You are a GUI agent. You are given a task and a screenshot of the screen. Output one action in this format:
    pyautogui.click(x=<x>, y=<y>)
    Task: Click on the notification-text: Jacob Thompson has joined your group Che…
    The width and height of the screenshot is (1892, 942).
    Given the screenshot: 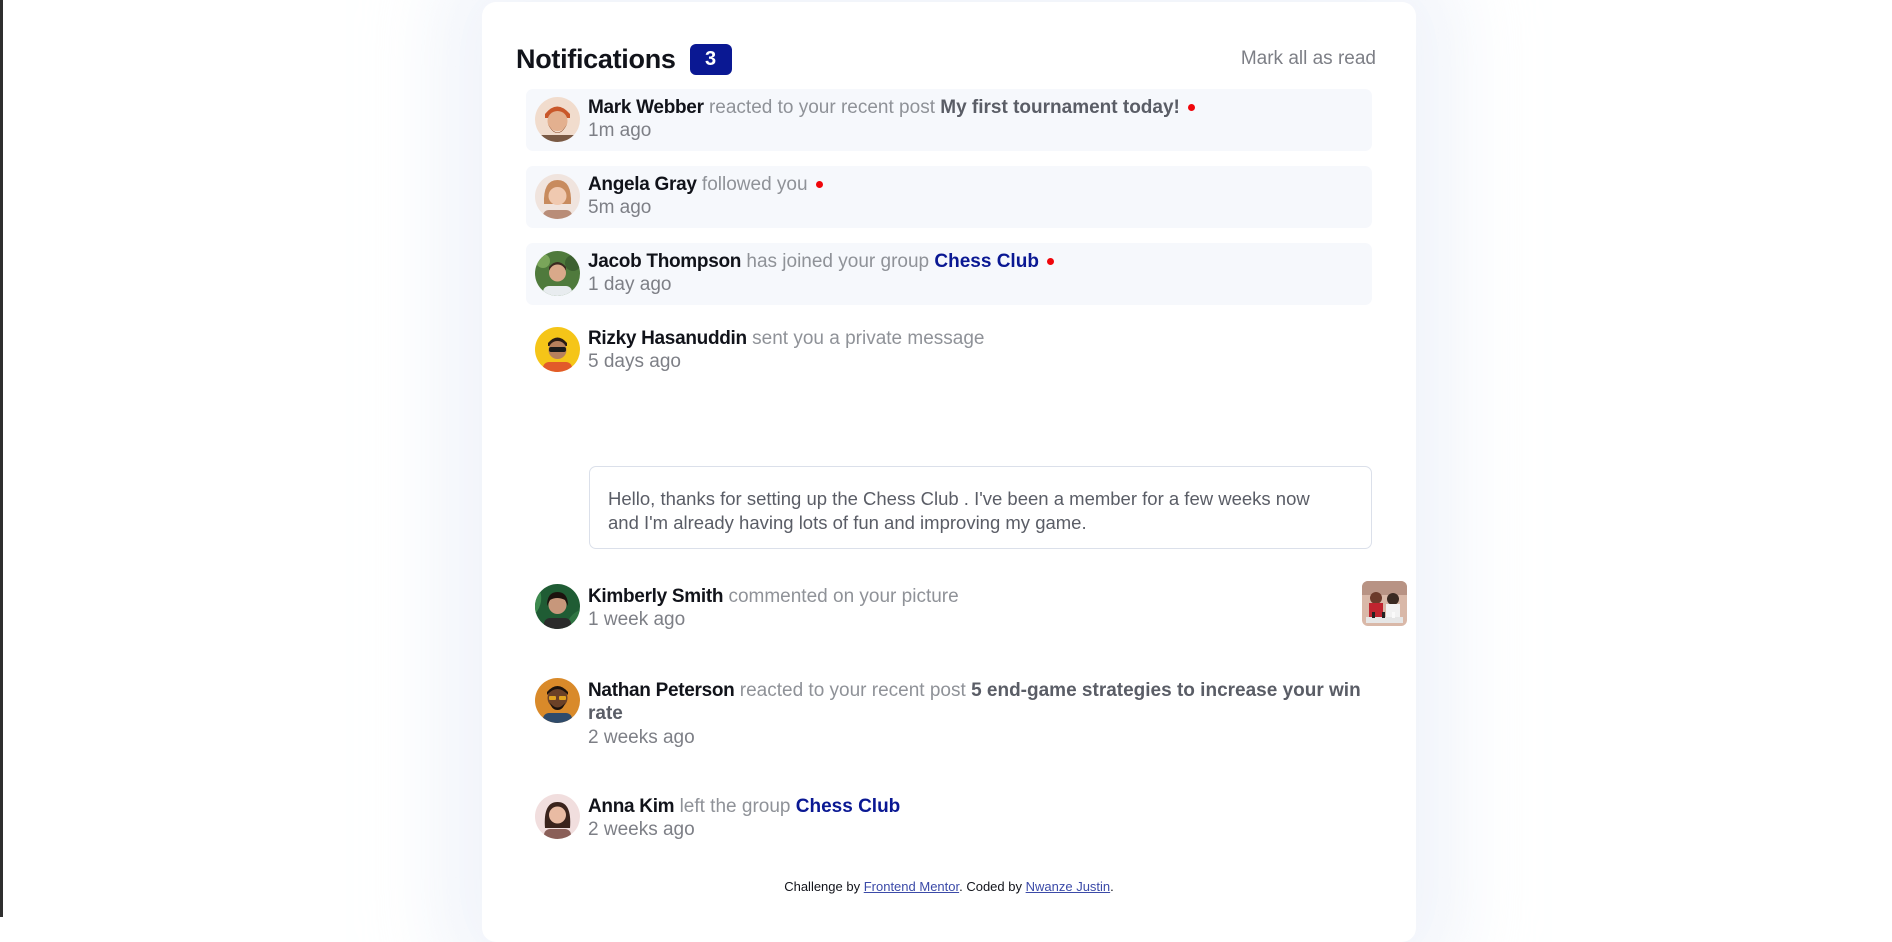 What is the action you would take?
    pyautogui.click(x=821, y=261)
    